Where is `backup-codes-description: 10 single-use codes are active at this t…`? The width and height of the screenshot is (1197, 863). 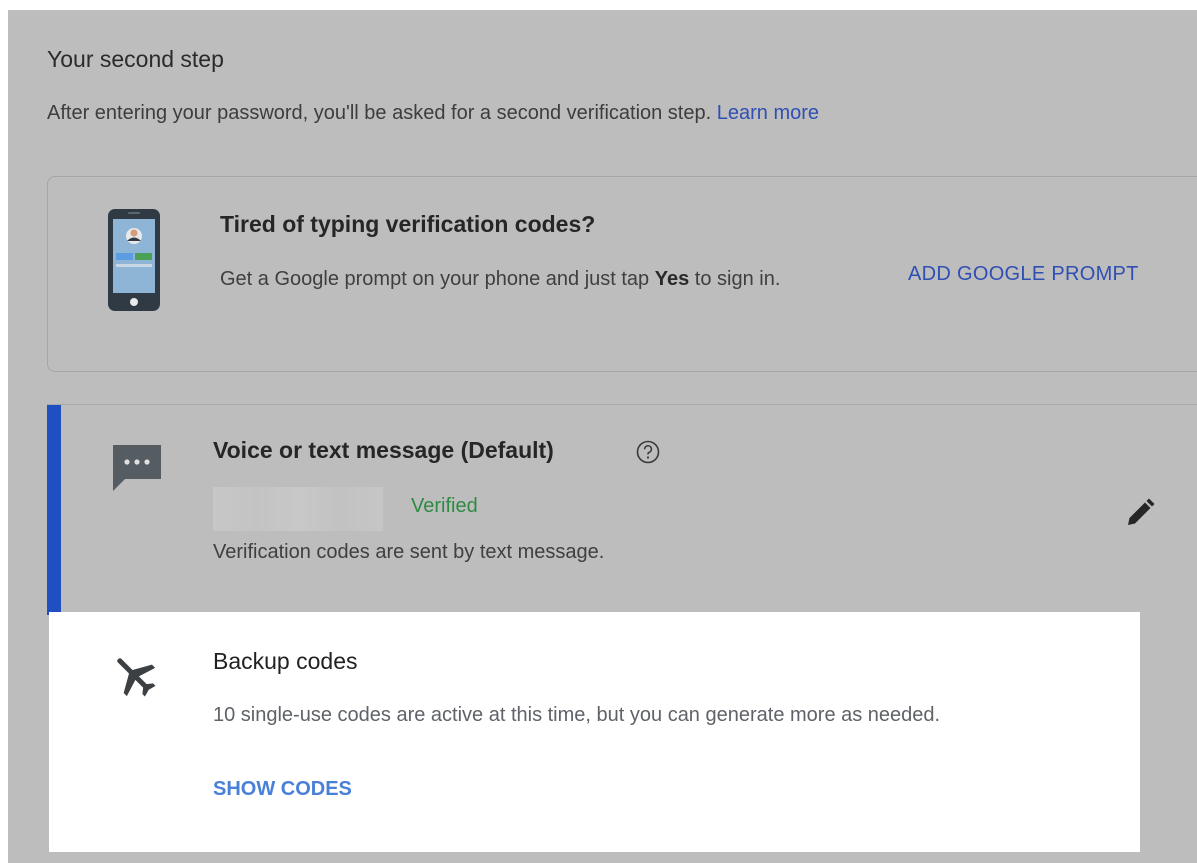 backup-codes-description: 10 single-use codes are active at this t… is located at coordinates (577, 715).